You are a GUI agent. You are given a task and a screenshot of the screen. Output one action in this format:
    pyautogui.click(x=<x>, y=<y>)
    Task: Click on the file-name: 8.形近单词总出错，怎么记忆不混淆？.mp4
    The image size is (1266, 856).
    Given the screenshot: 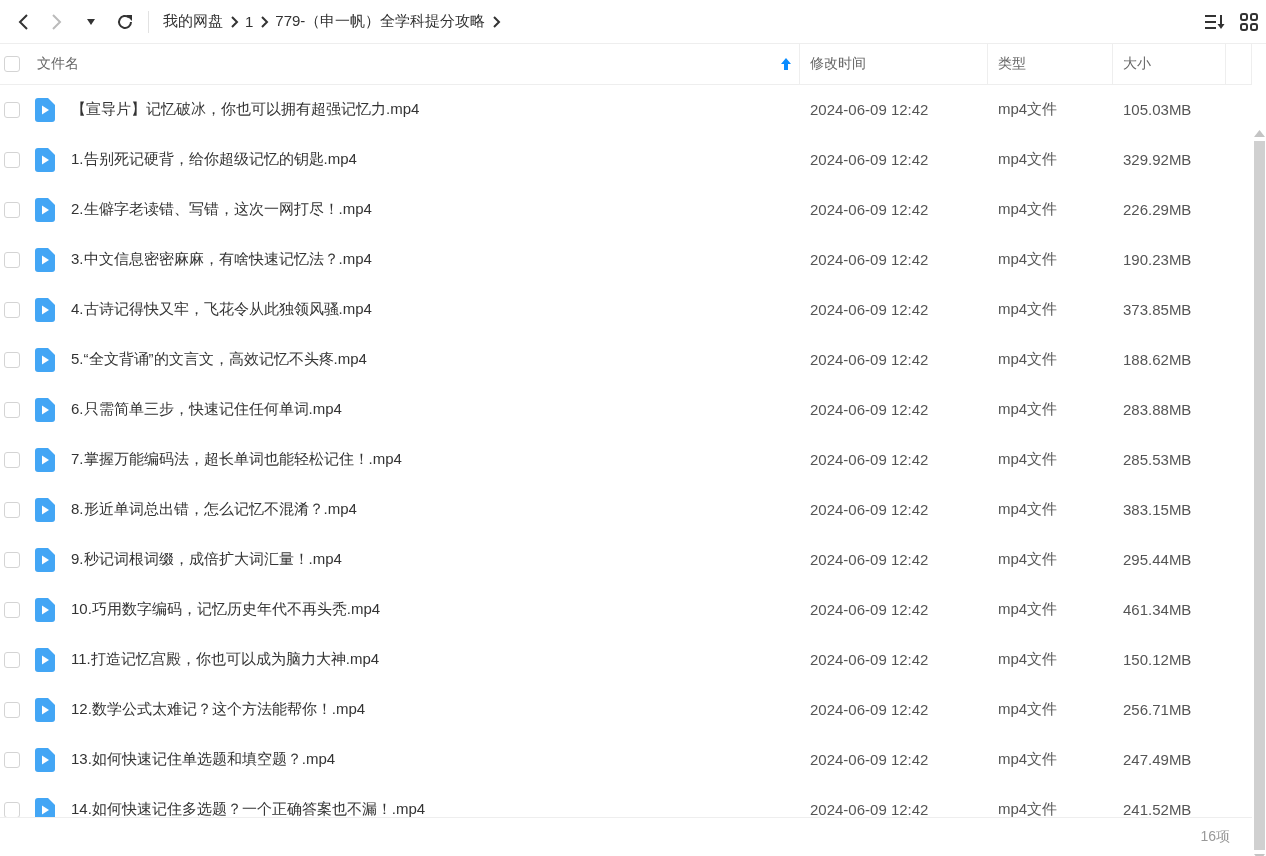 What is the action you would take?
    pyautogui.click(x=214, y=510)
    